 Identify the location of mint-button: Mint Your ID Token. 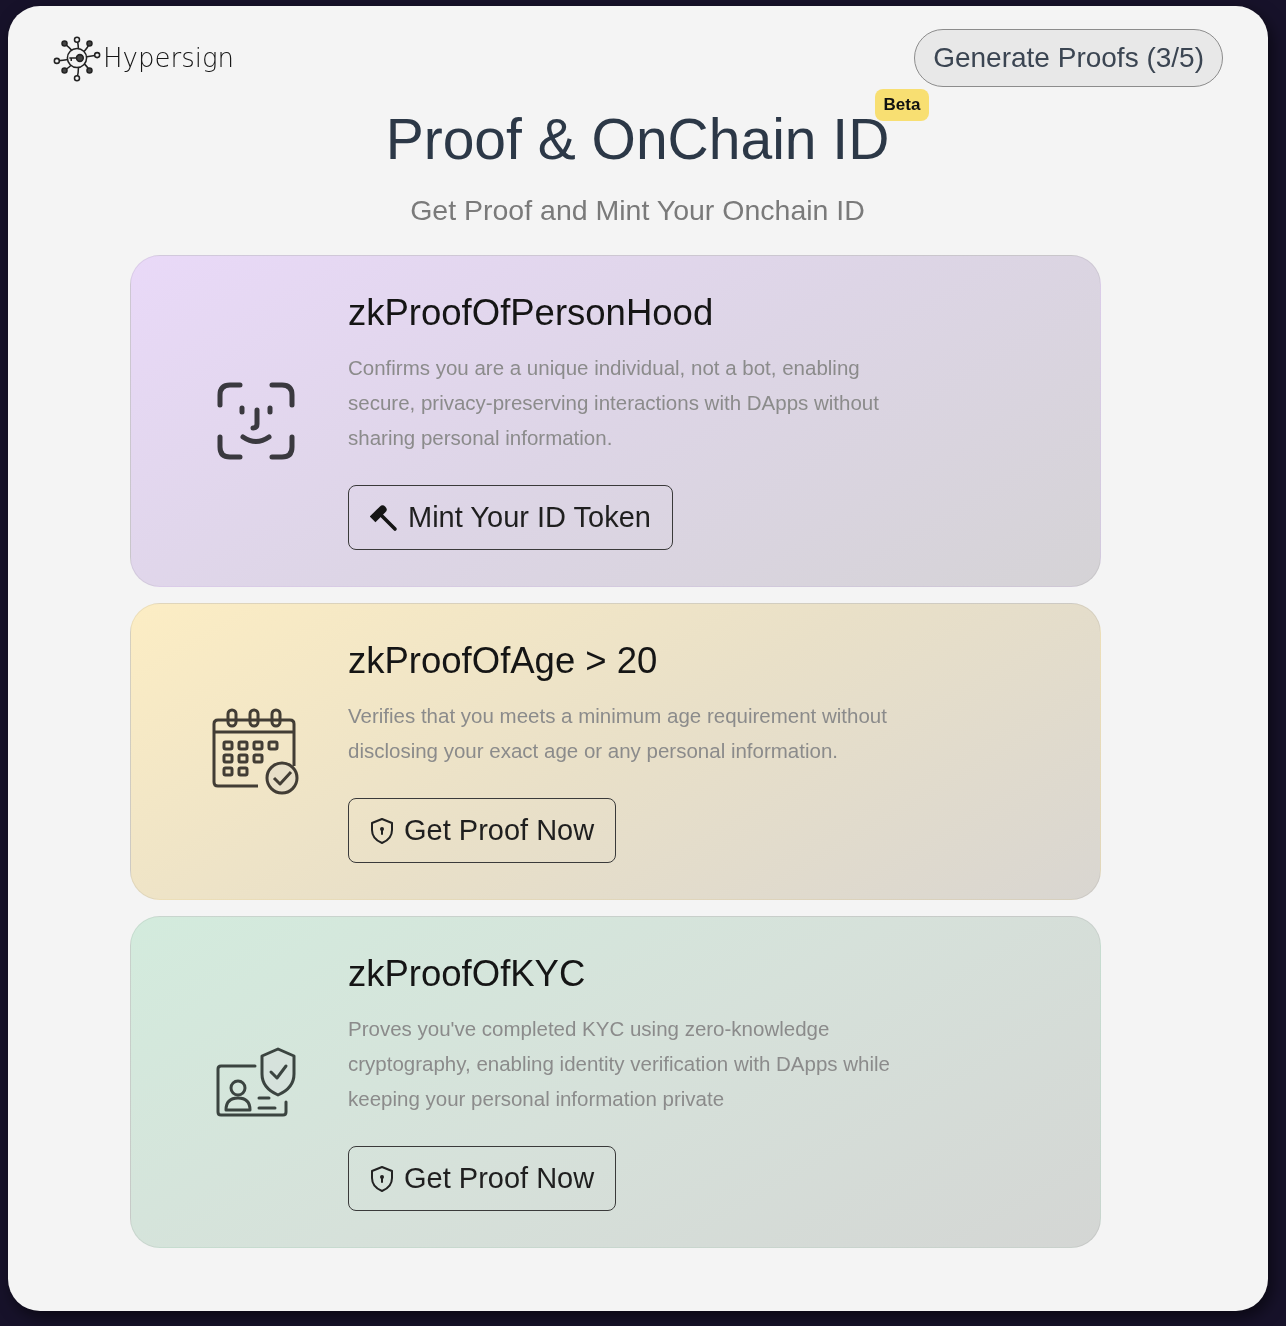
(510, 517).